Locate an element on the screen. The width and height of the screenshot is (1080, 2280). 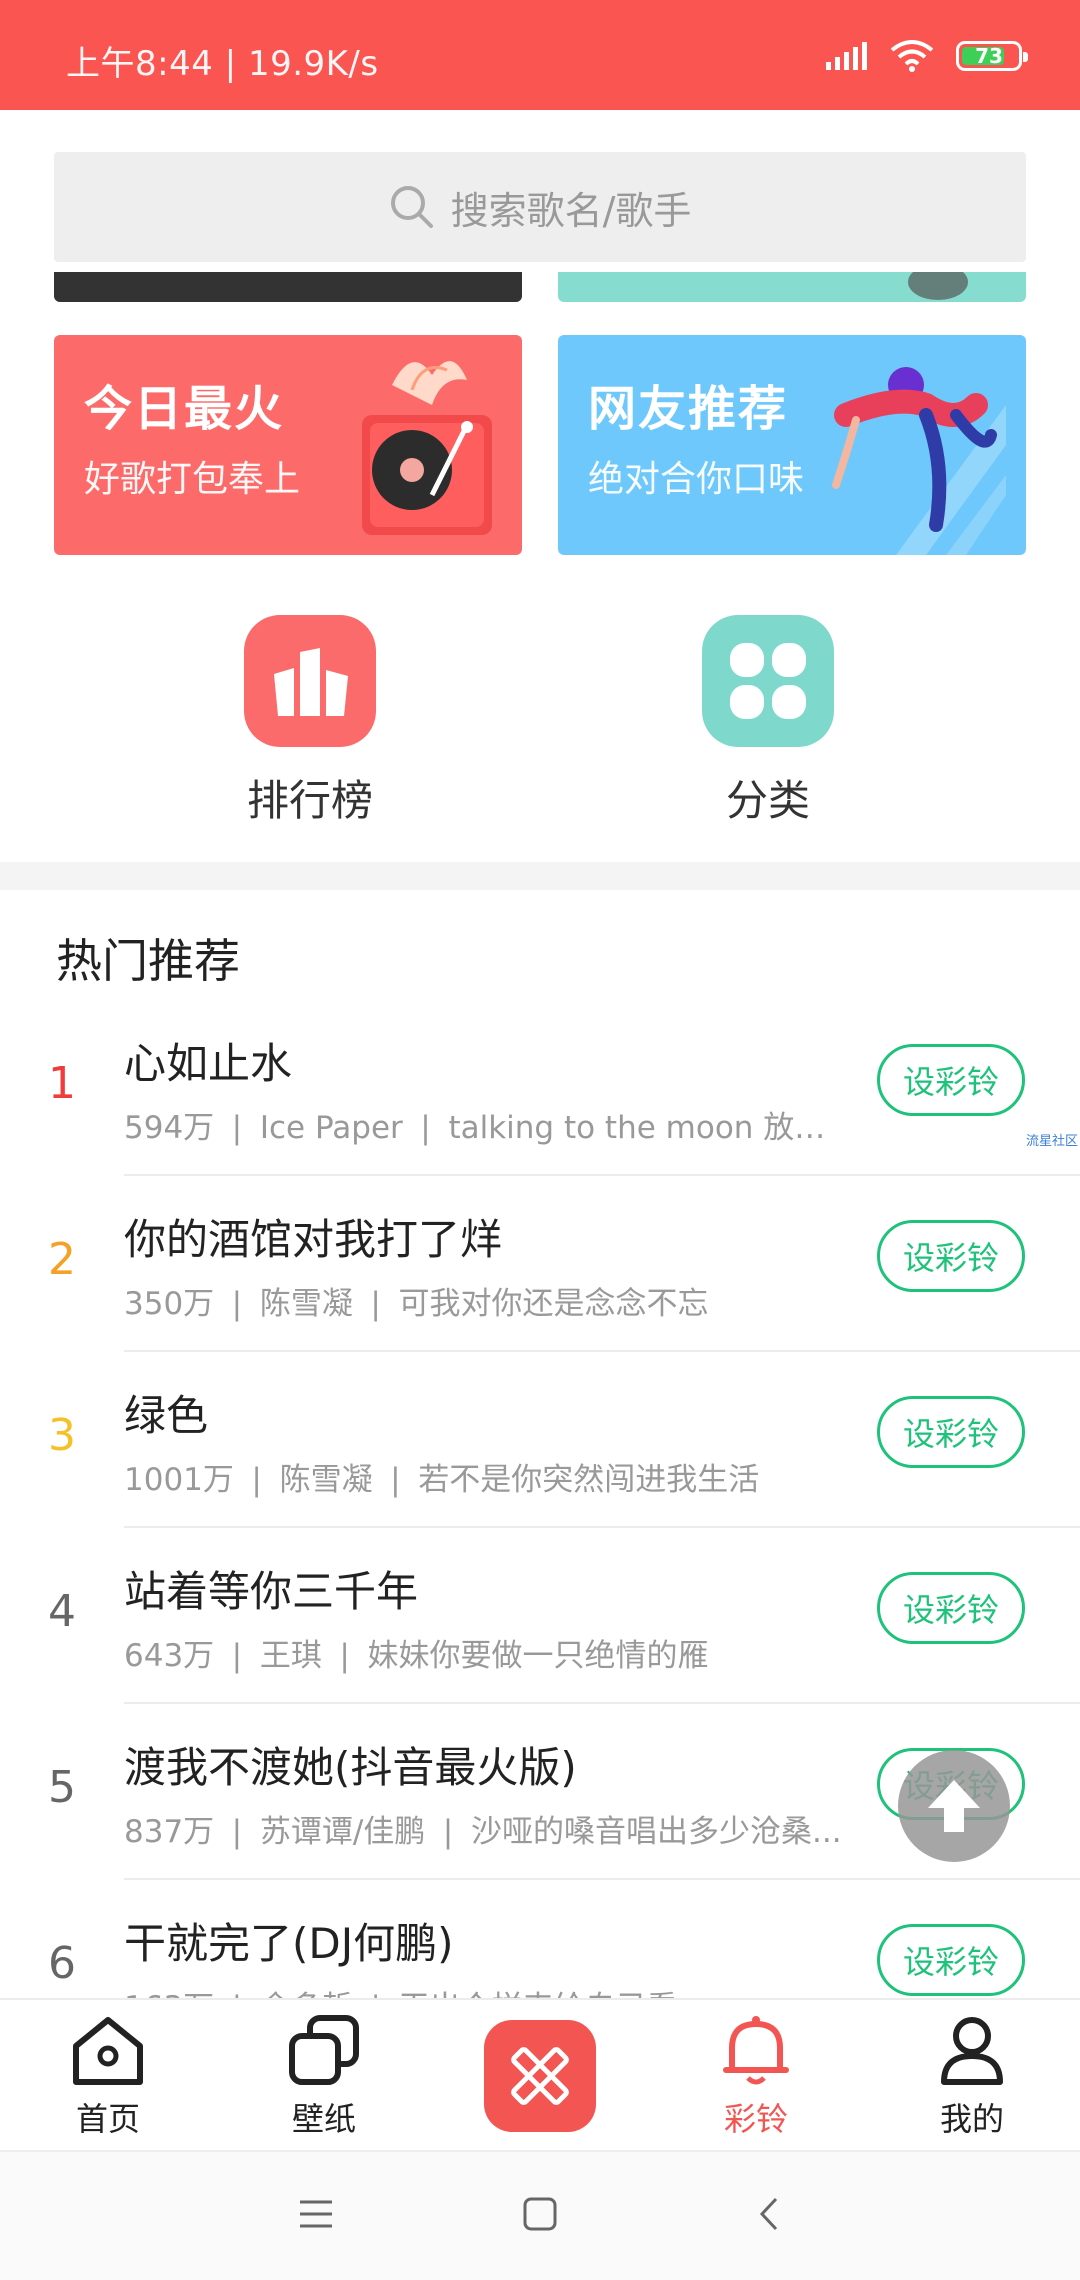
tab-wallpaper: 壁纸 is located at coordinates (324, 2077).